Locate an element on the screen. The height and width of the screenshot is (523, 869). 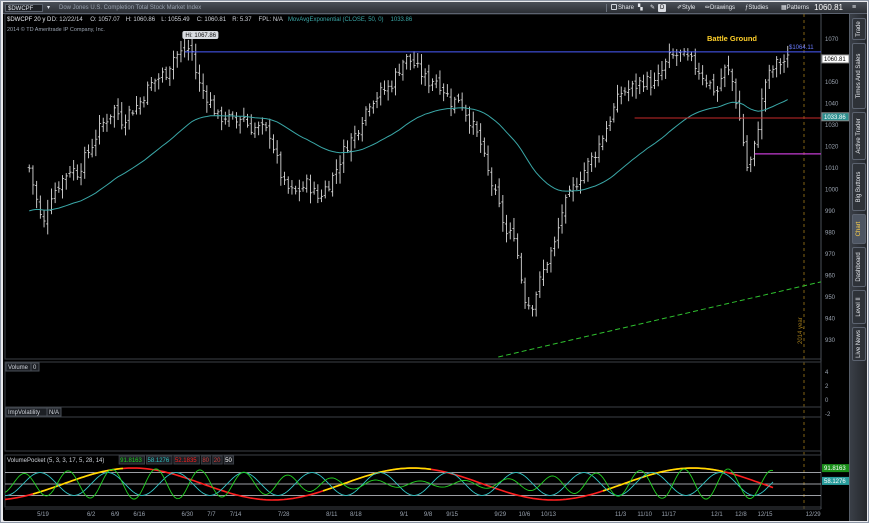
volumepocket-value: 58.1276 is located at coordinates (159, 461).